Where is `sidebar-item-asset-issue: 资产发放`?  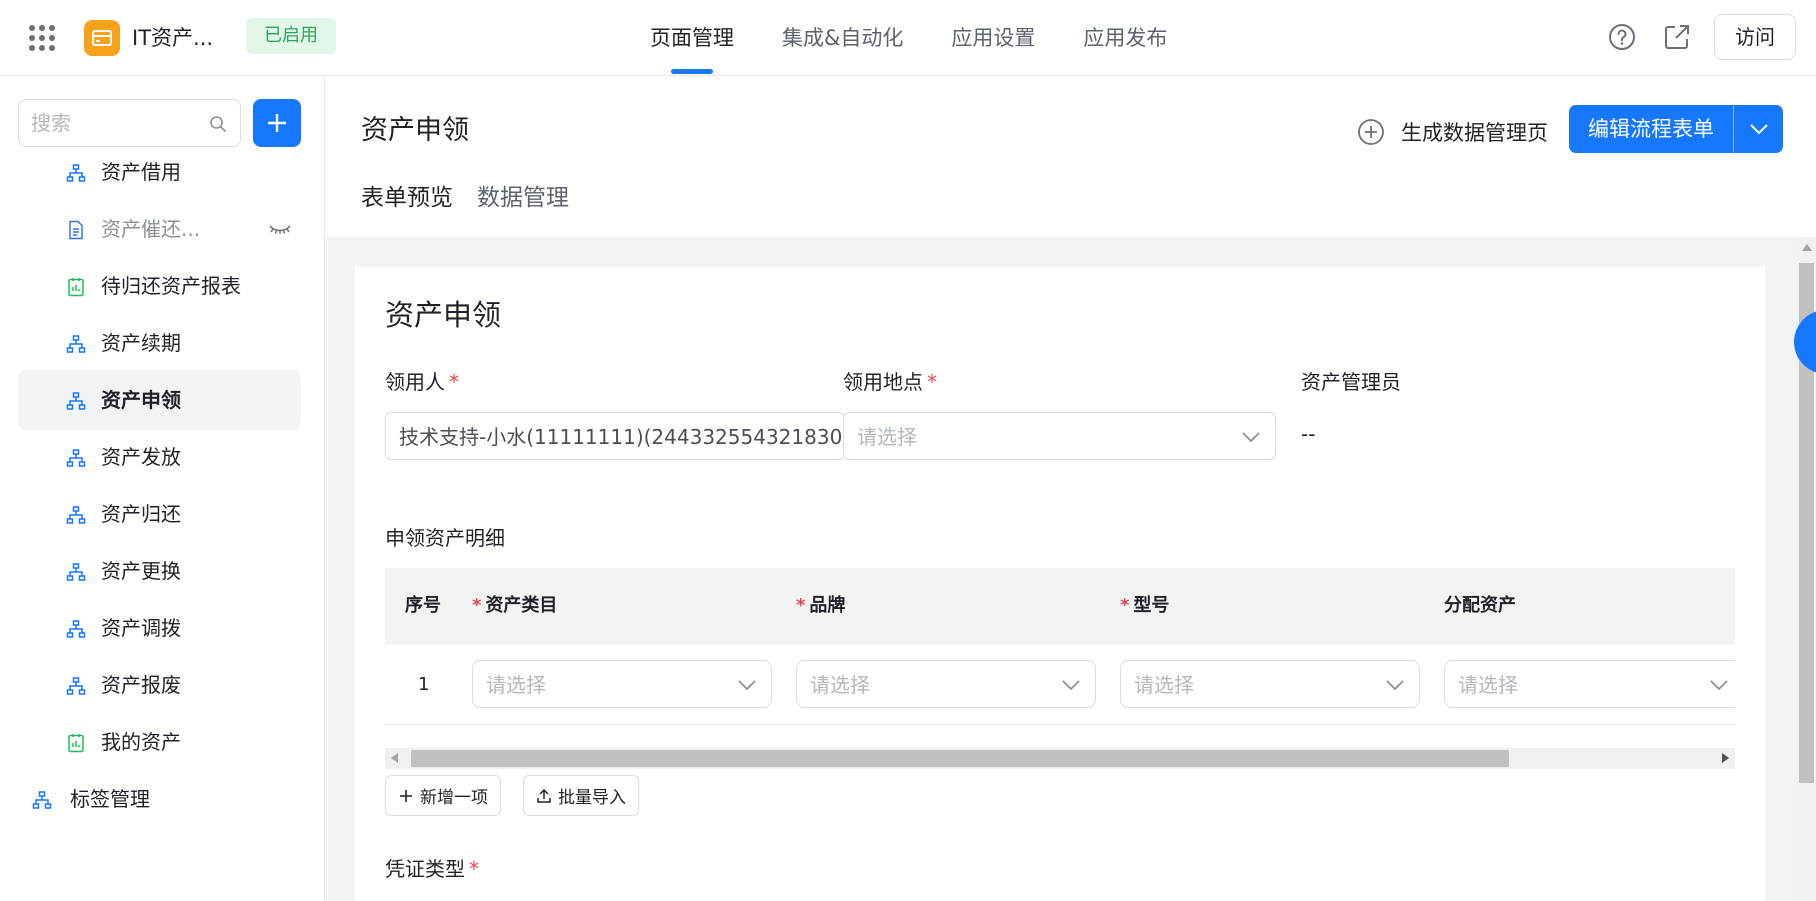 sidebar-item-asset-issue: 资产发放 is located at coordinates (159, 457).